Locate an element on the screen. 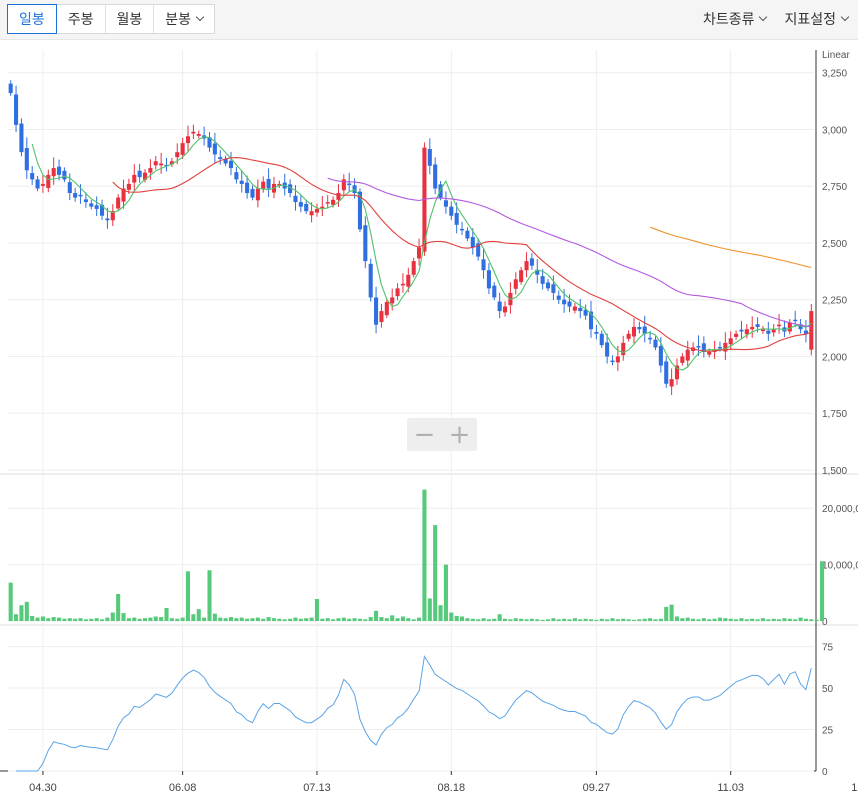 The image size is (858, 796). x-tick-label: 09.27 is located at coordinates (597, 788).